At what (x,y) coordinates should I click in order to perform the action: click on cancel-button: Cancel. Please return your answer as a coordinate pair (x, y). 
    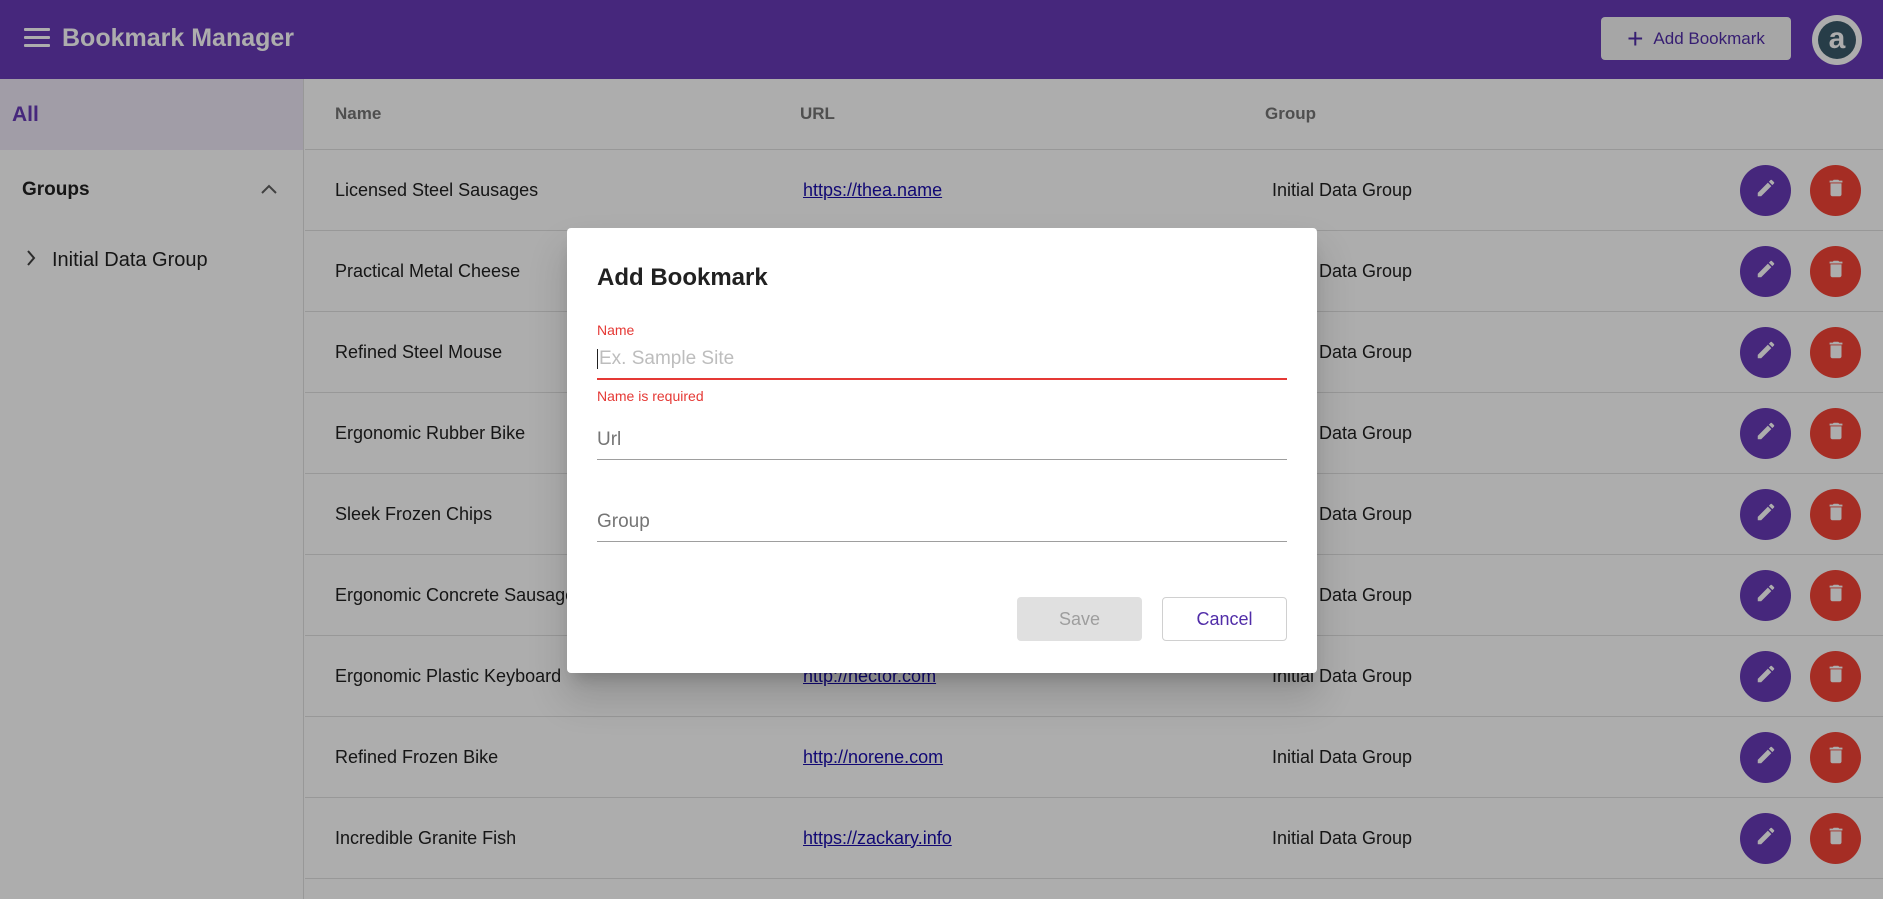
    Looking at the image, I should click on (1224, 619).